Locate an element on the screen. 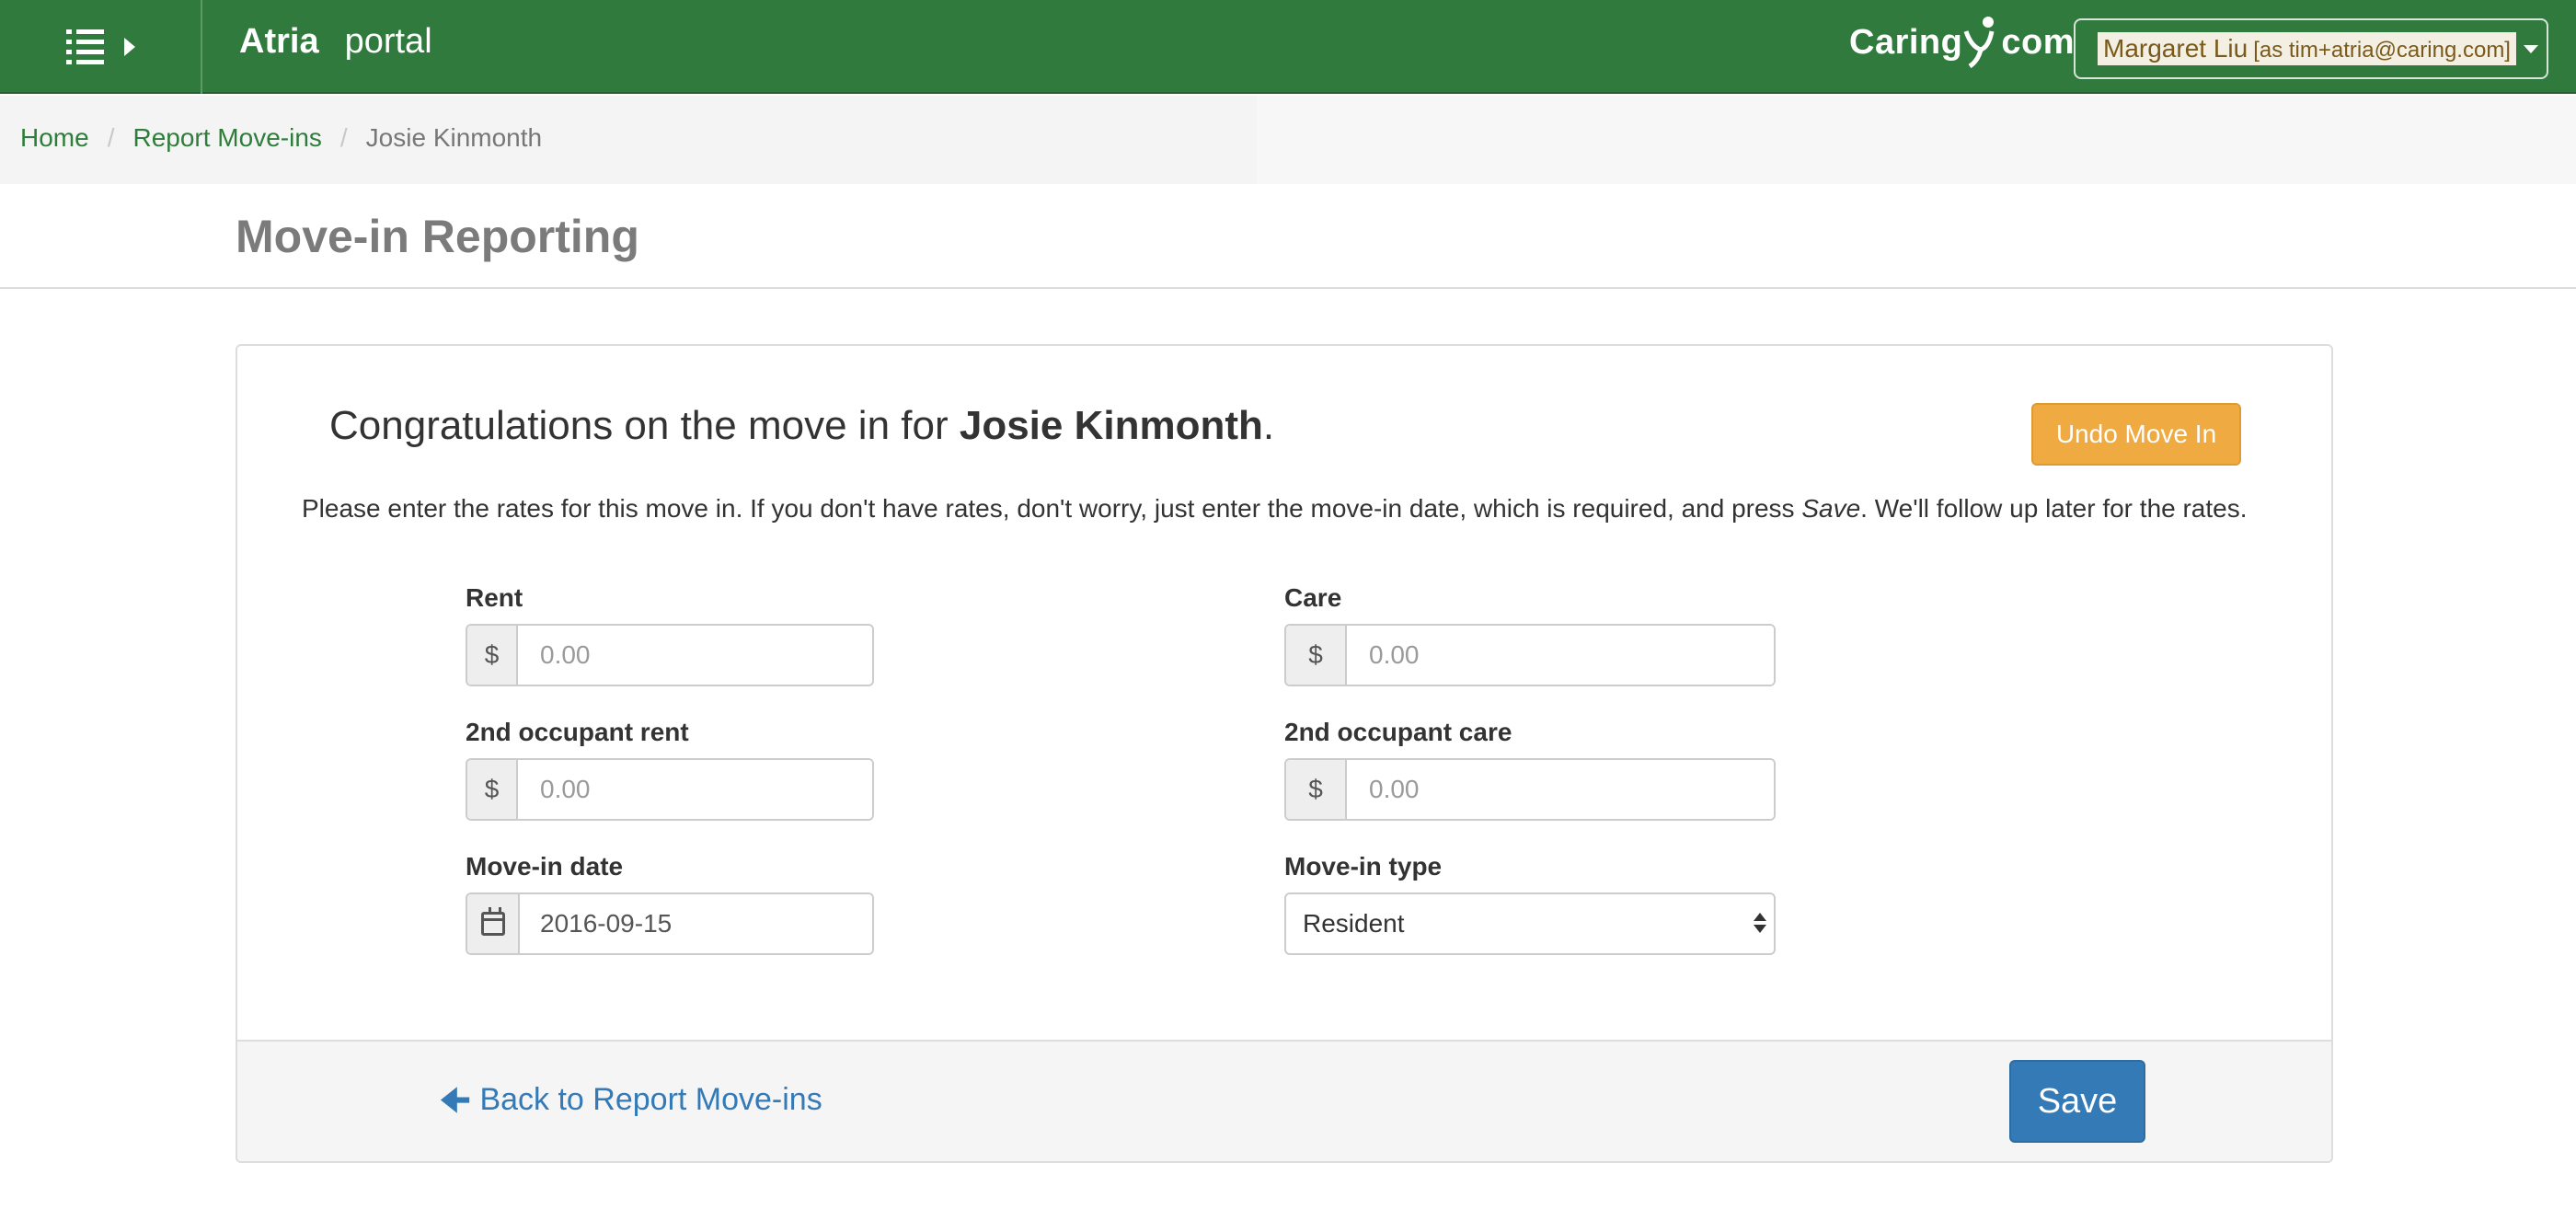  caret-down-icon is located at coordinates (2530, 48).